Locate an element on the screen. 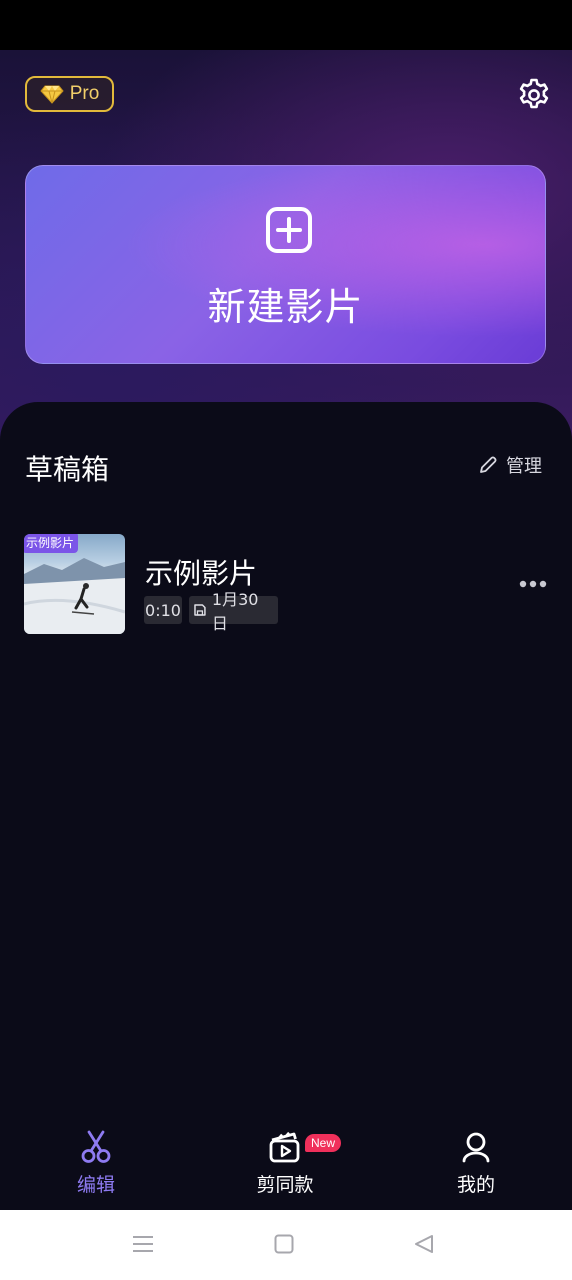 This screenshot has width=572, height=1280. pro-badge: Pro is located at coordinates (69, 94).